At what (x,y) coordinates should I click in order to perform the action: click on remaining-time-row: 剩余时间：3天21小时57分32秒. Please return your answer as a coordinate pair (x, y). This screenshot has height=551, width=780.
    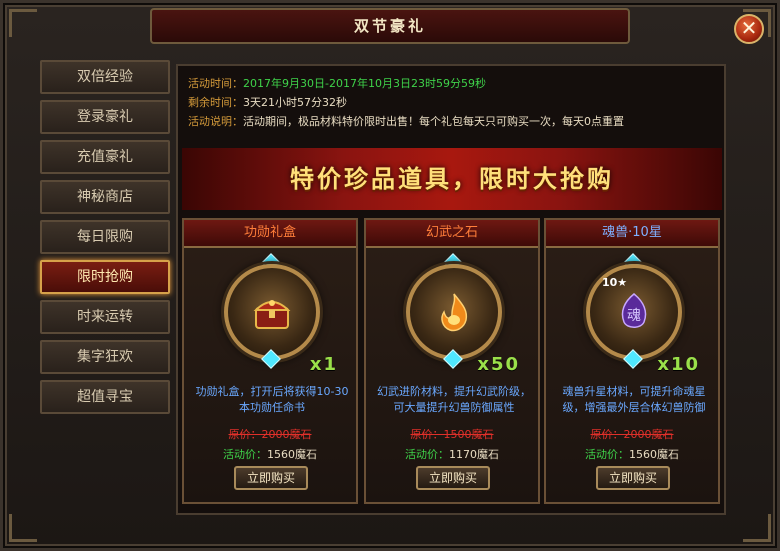
    Looking at the image, I should click on (406, 102).